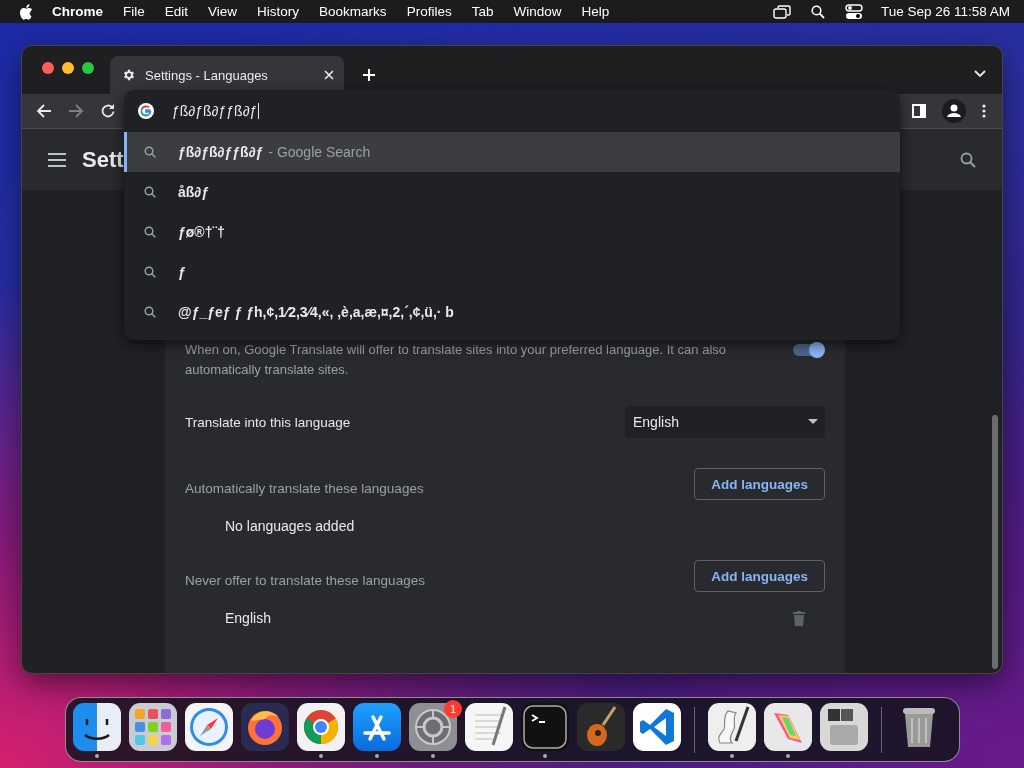 This screenshot has width=1024, height=768. What do you see at coordinates (316, 312) in the screenshot?
I see `suggestion-text: @ƒ_ƒeƒ ƒ ƒh,¢,1⁄2,3⁄4,«, ,è,a,æ,¤,2,´,¢,ü,· b` at bounding box center [316, 312].